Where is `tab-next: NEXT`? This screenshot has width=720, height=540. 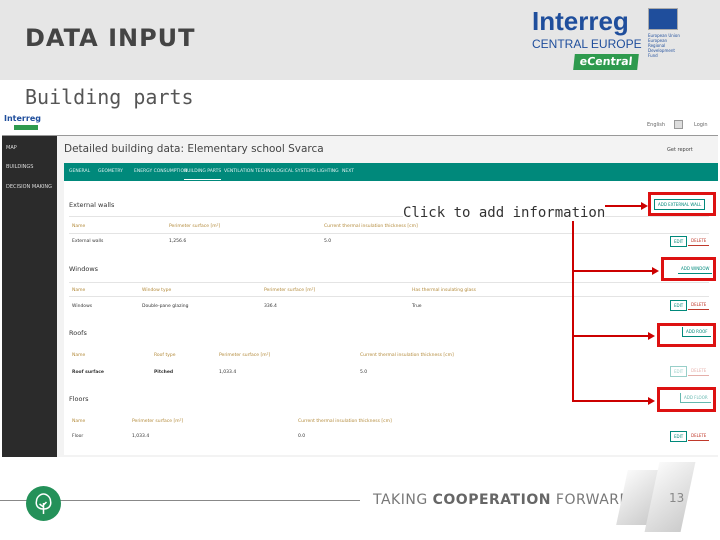 tab-next: NEXT is located at coordinates (348, 171).